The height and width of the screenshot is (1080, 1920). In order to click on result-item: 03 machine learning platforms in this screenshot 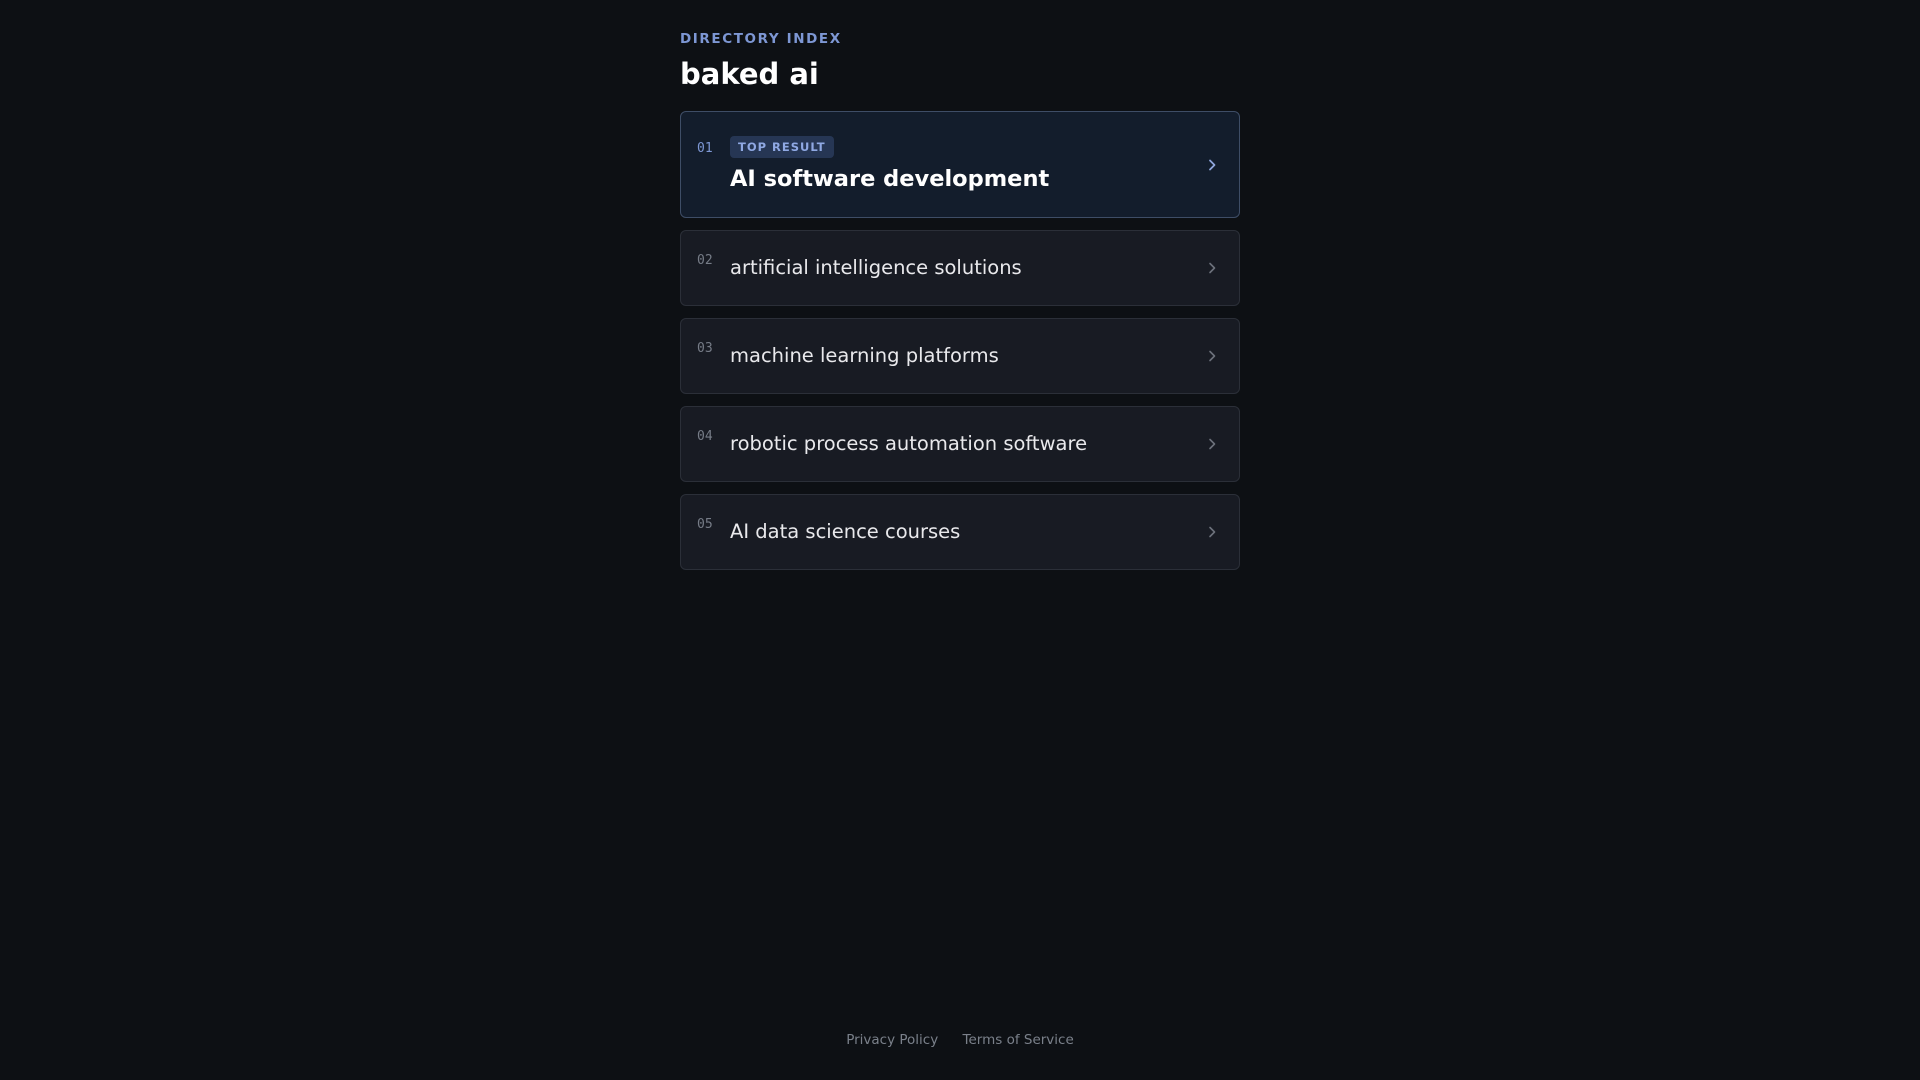, I will do `click(960, 356)`.